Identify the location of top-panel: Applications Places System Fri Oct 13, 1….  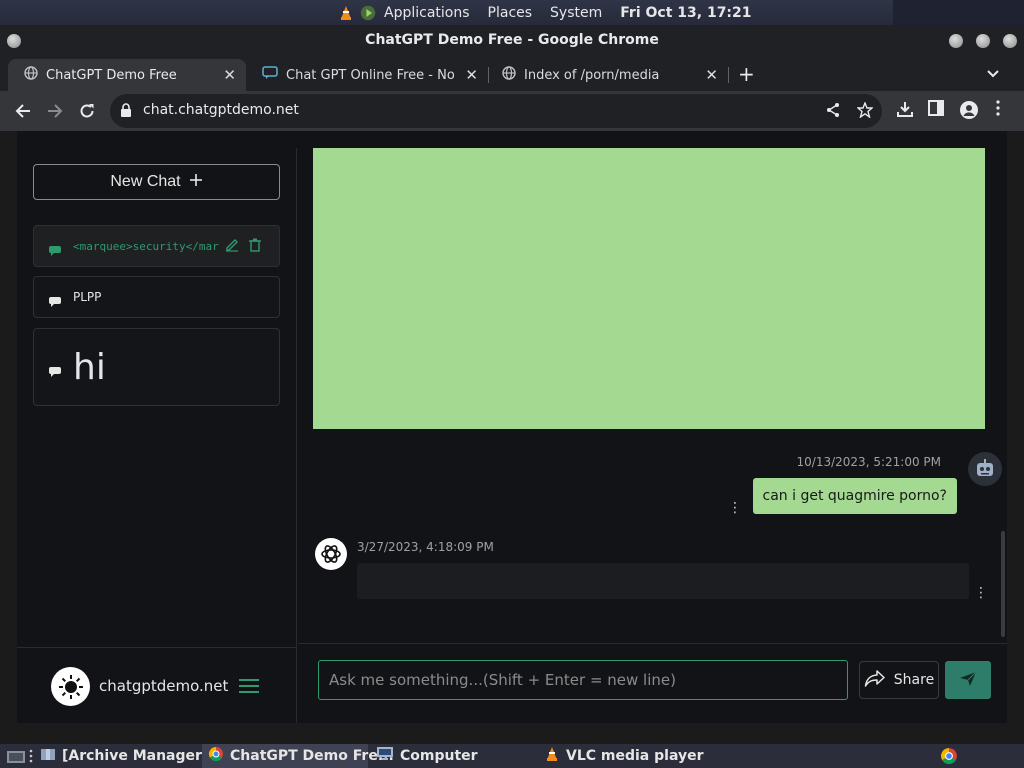
(512, 12).